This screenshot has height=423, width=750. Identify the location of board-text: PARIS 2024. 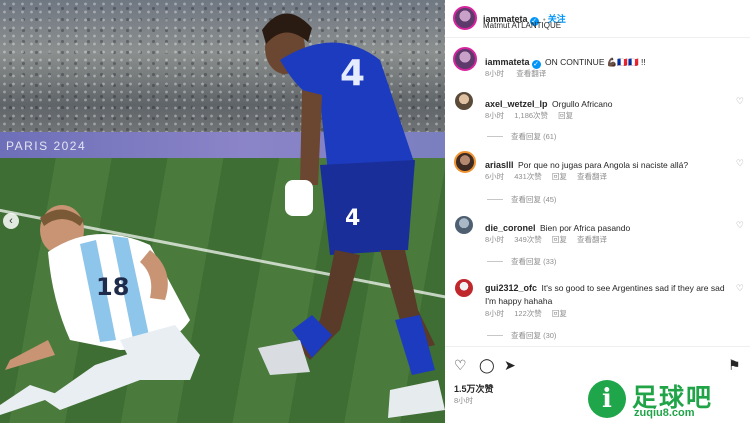
(46, 146).